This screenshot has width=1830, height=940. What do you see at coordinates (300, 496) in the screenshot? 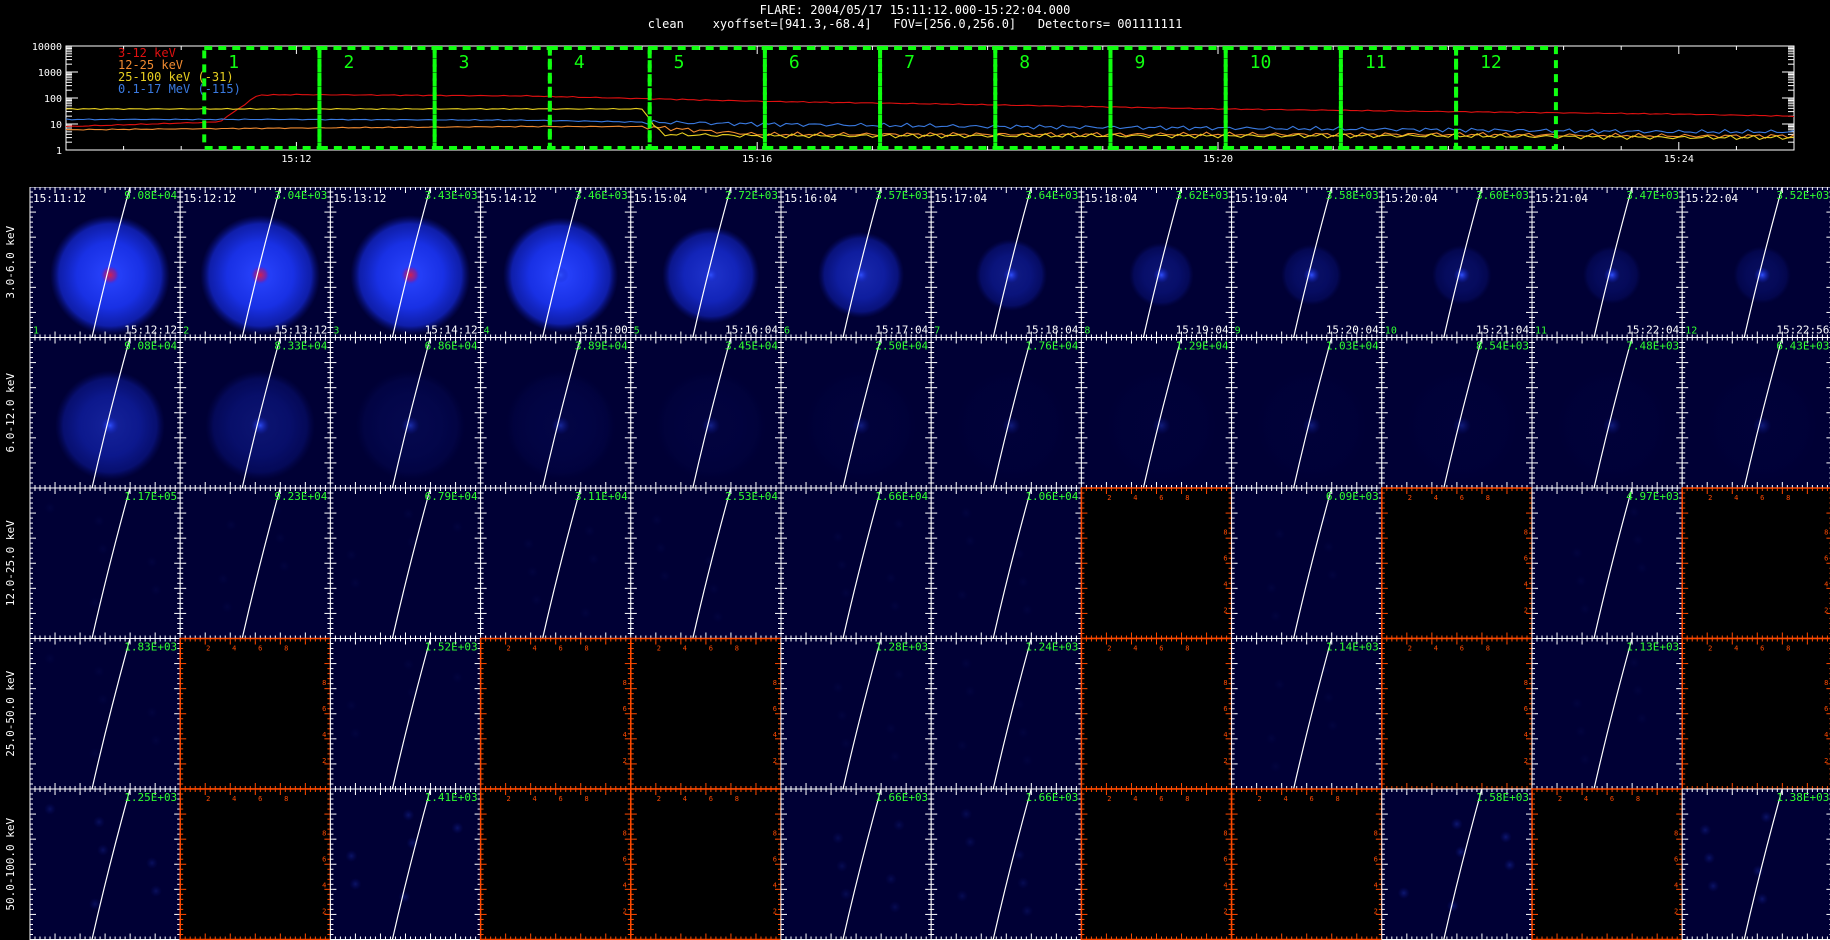
I see `panel-max-label: 9.23E+04` at bounding box center [300, 496].